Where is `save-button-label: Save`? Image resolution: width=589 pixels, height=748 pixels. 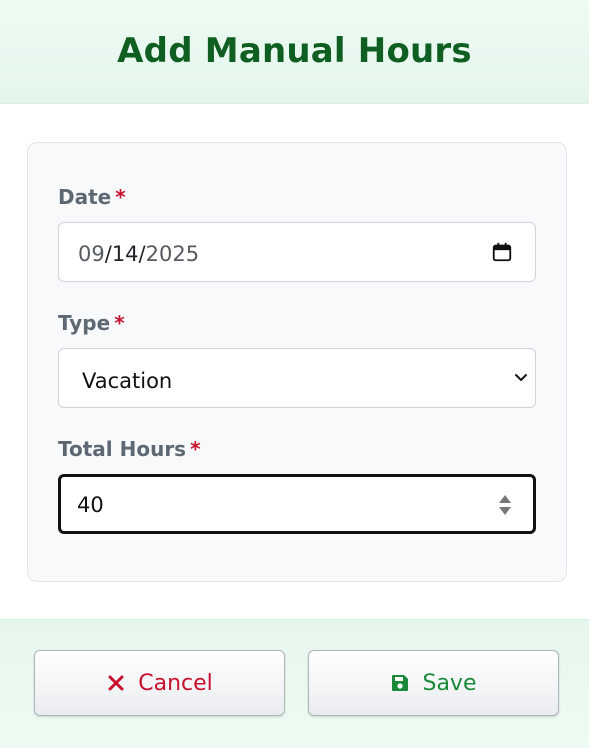 save-button-label: Save is located at coordinates (449, 683).